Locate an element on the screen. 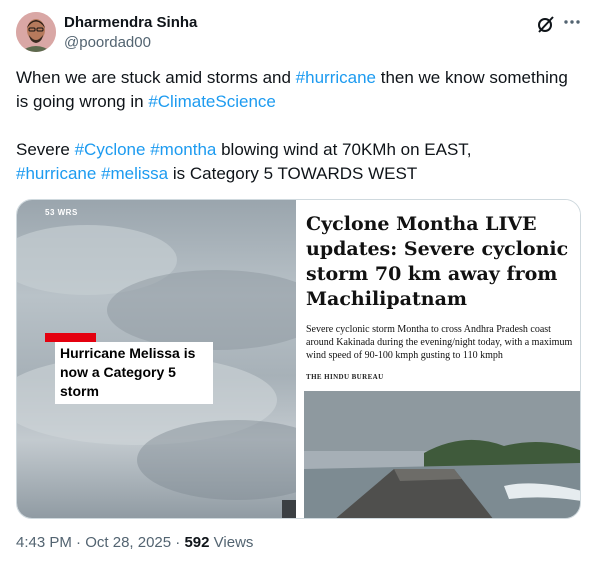 The image size is (596, 568). news-accent-bar is located at coordinates (70, 337).